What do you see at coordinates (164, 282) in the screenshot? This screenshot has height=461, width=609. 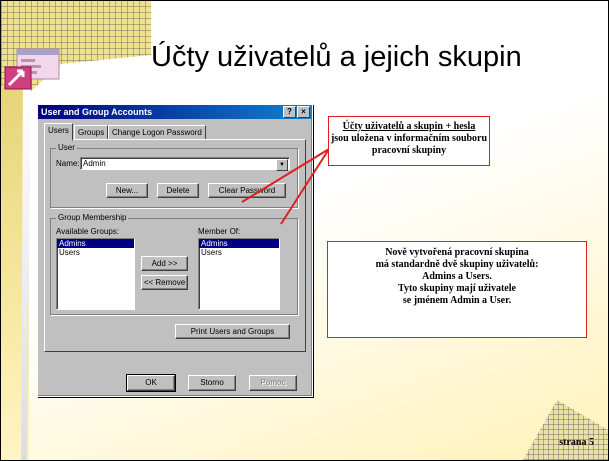 I see `remove-group-button: << Remove` at bounding box center [164, 282].